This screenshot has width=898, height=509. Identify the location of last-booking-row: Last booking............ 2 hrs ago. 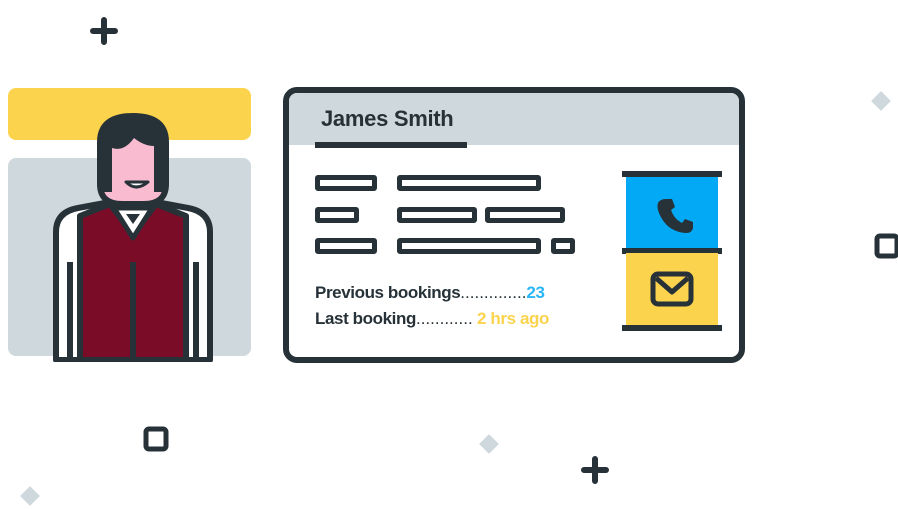
(432, 319).